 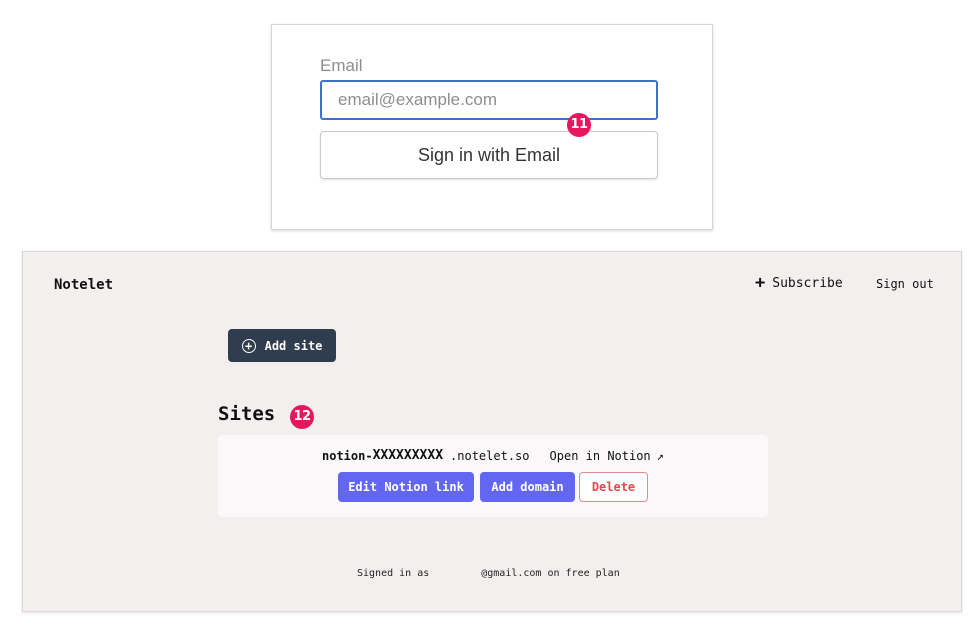 What do you see at coordinates (550, 573) in the screenshot?
I see `signed-in-suffix: @gmail.com on free plan` at bounding box center [550, 573].